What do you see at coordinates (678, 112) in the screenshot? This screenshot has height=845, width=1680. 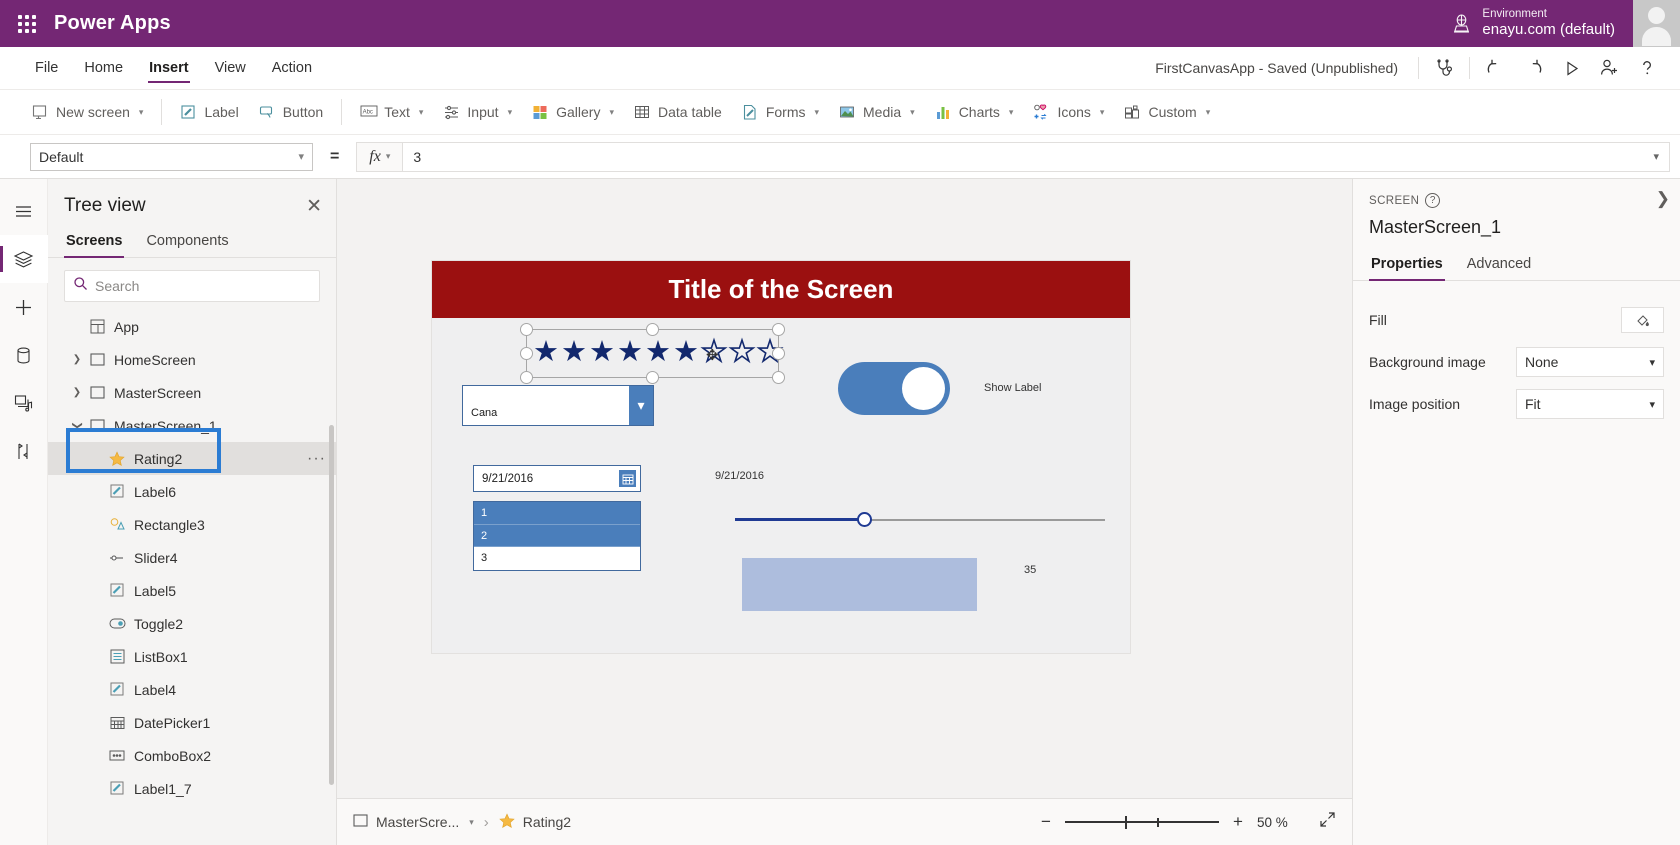 I see `ribbon-data-table: Data table` at bounding box center [678, 112].